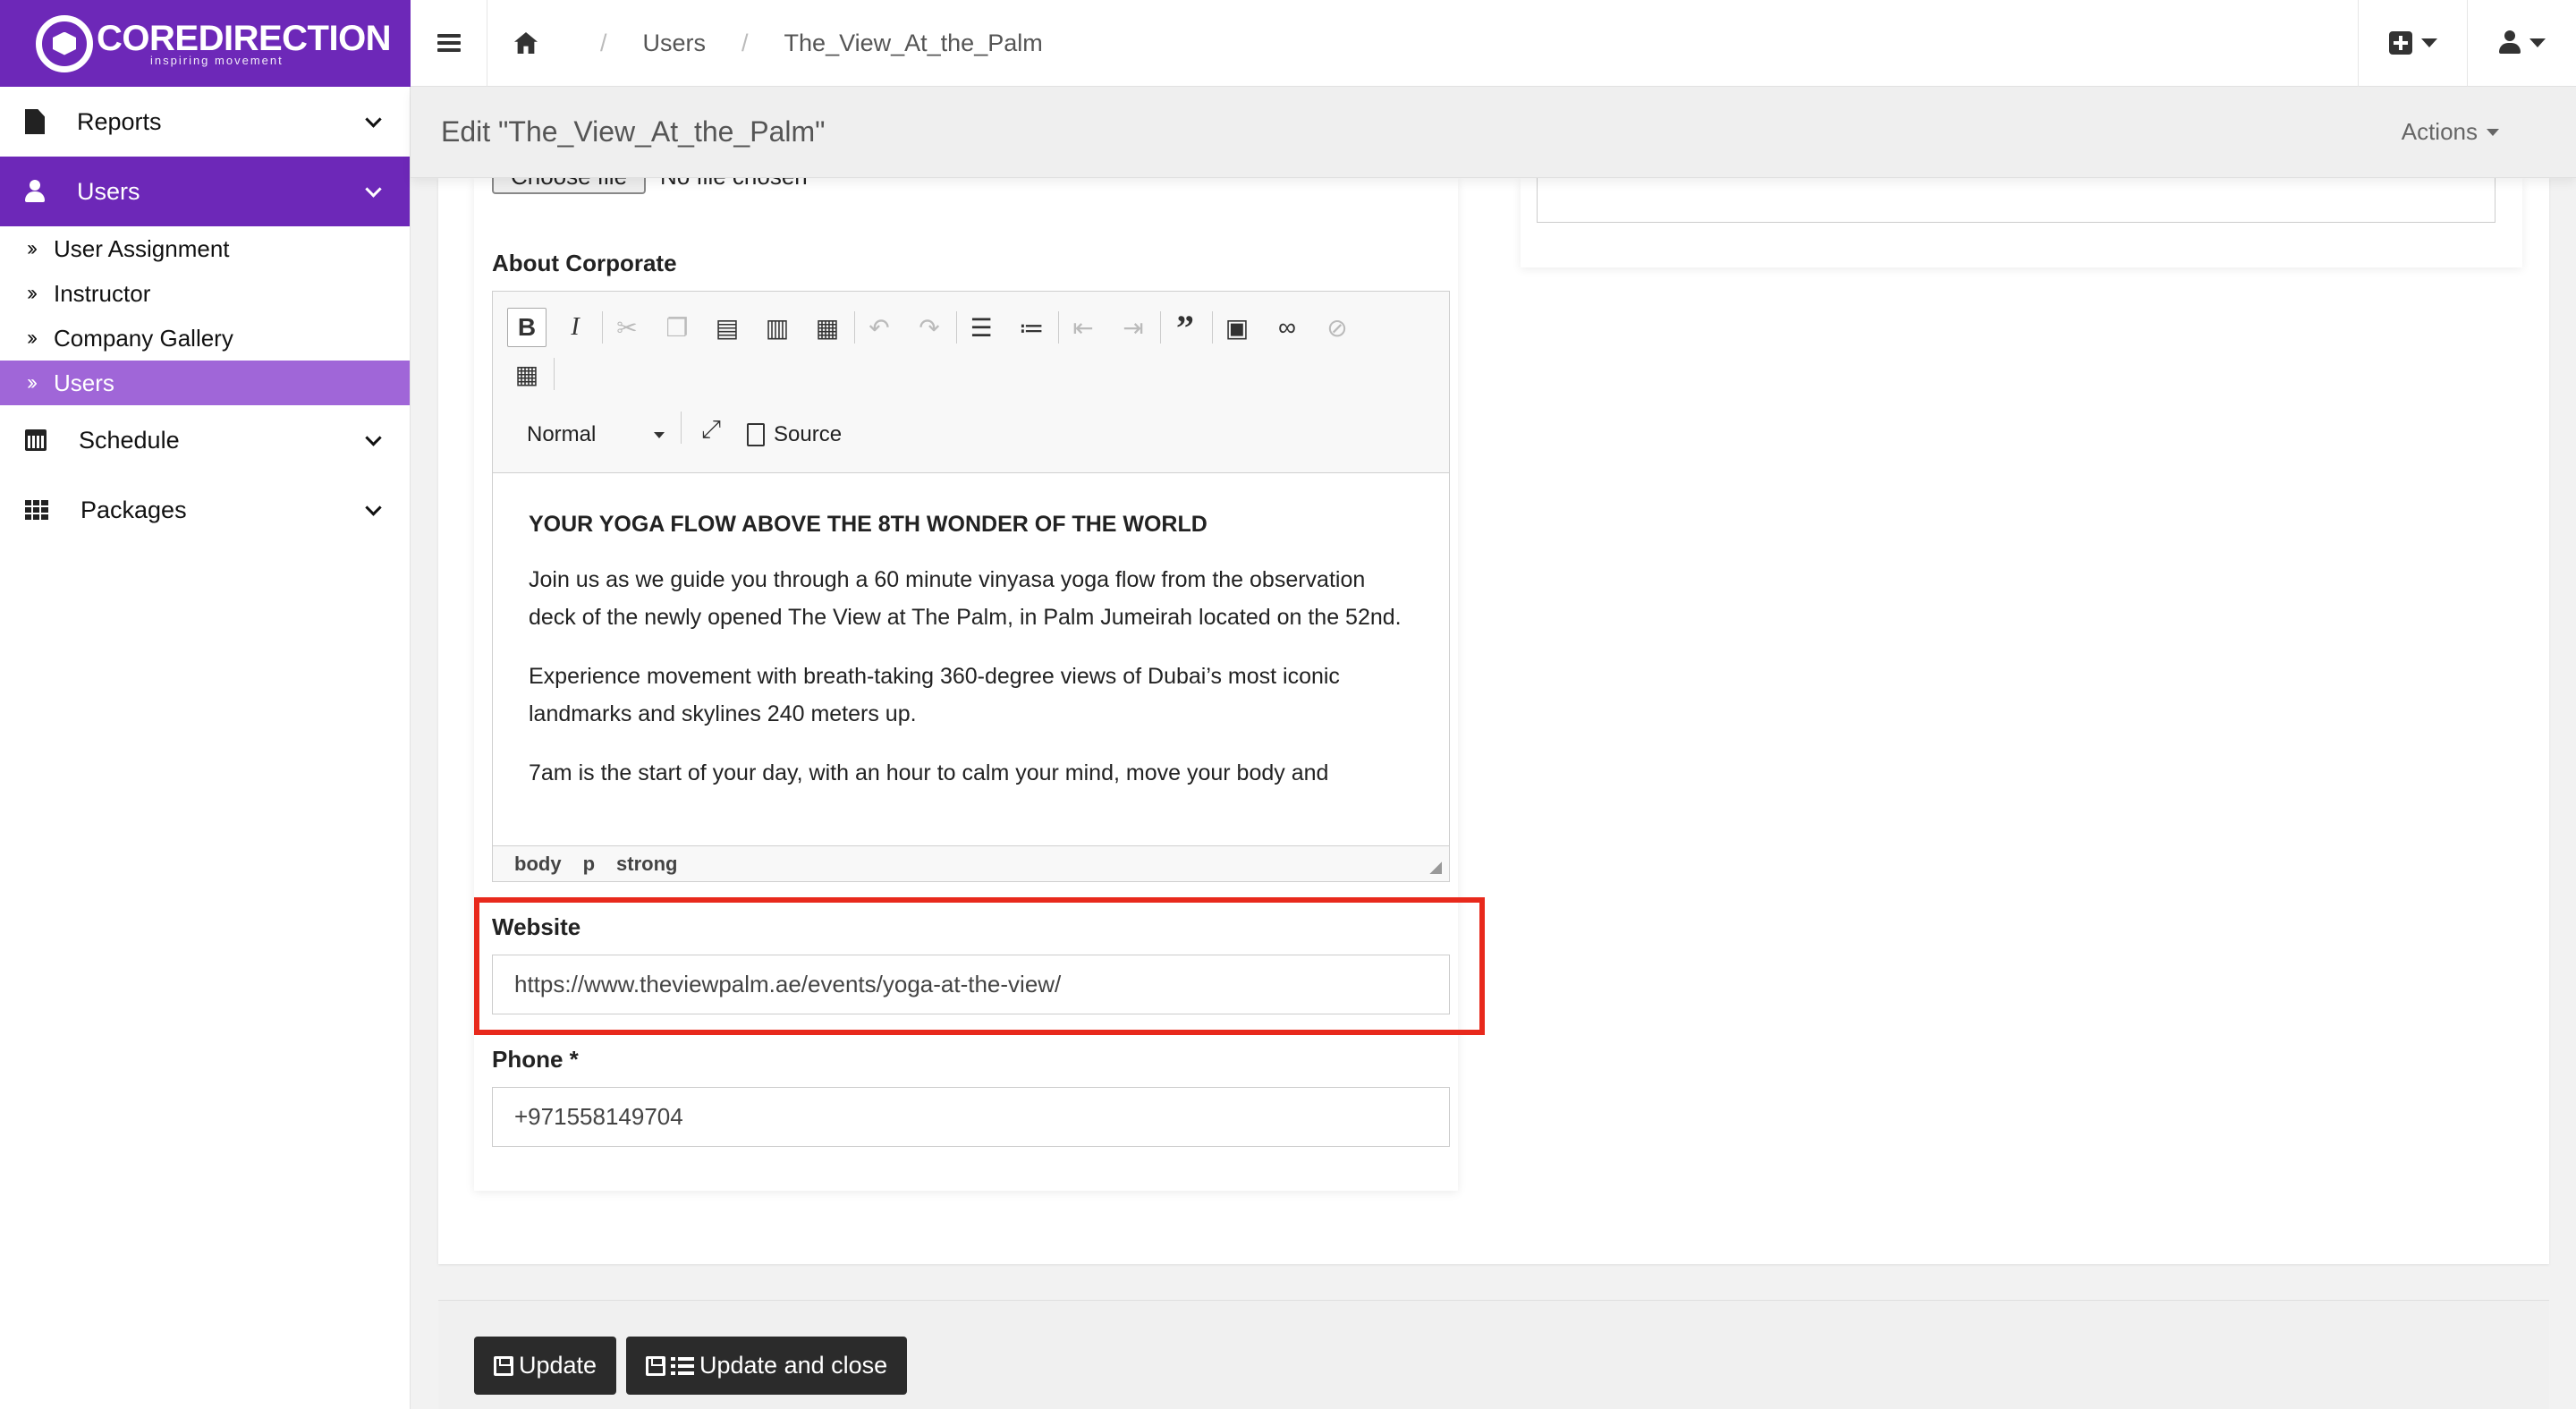  What do you see at coordinates (756, 435) in the screenshot?
I see `source-icon` at bounding box center [756, 435].